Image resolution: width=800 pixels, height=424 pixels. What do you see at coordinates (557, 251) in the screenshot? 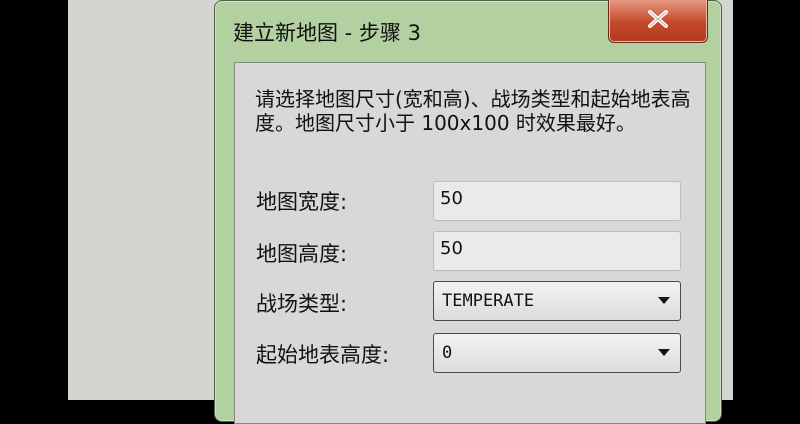
I see `map-height-input: 50` at bounding box center [557, 251].